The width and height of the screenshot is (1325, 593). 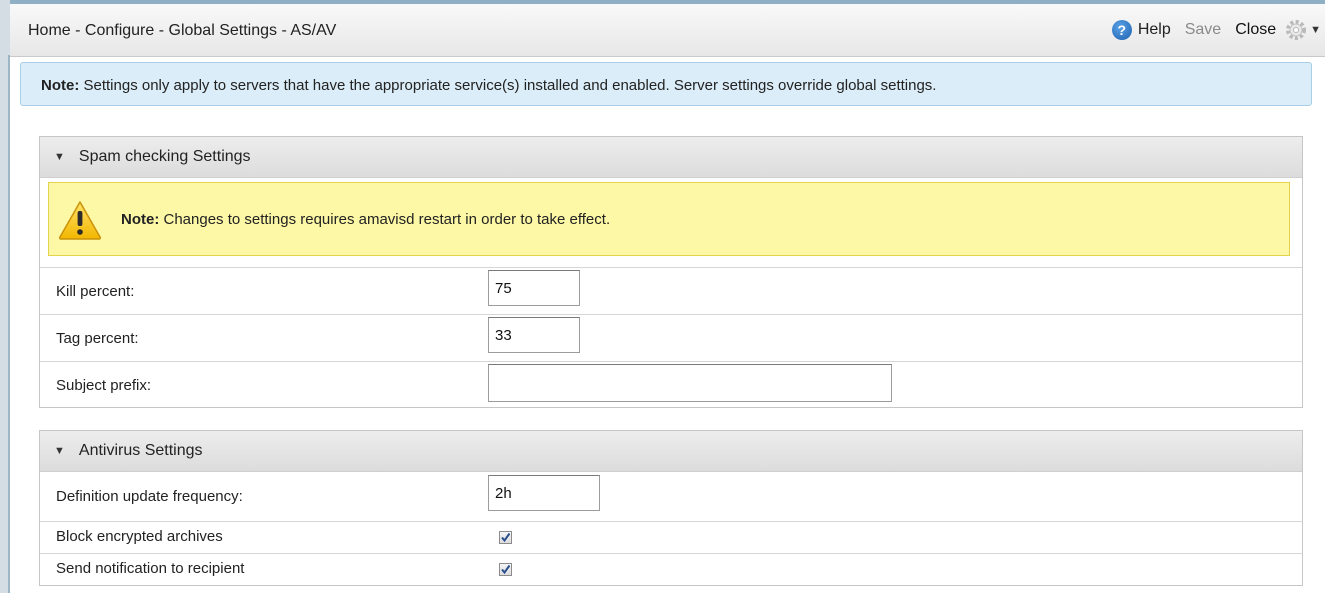 What do you see at coordinates (671, 569) in the screenshot?
I see `send-notification-row: Send notification to recipient` at bounding box center [671, 569].